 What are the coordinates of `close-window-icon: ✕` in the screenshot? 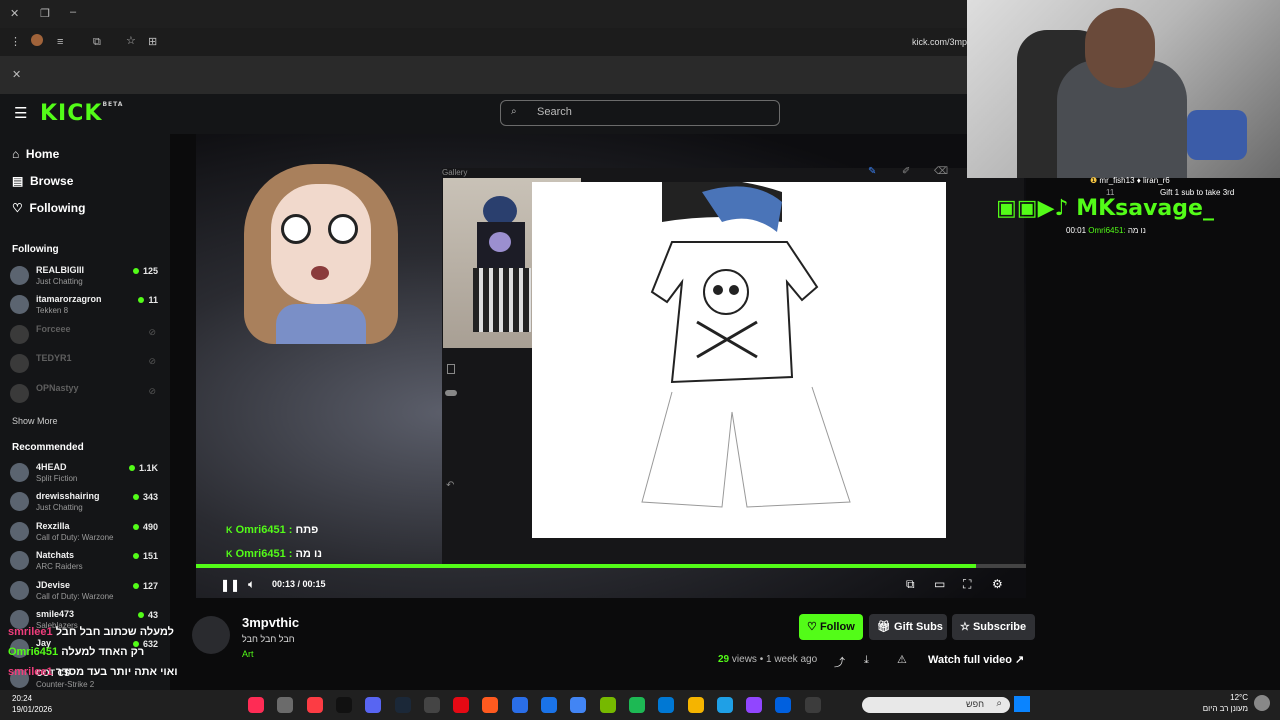 It's located at (14, 14).